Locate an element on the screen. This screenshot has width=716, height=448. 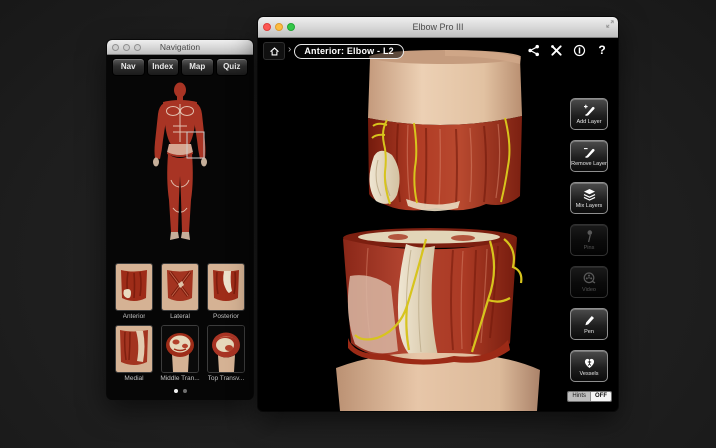
viewer-titlebar: Elbow Pro III is located at coordinates (438, 27).